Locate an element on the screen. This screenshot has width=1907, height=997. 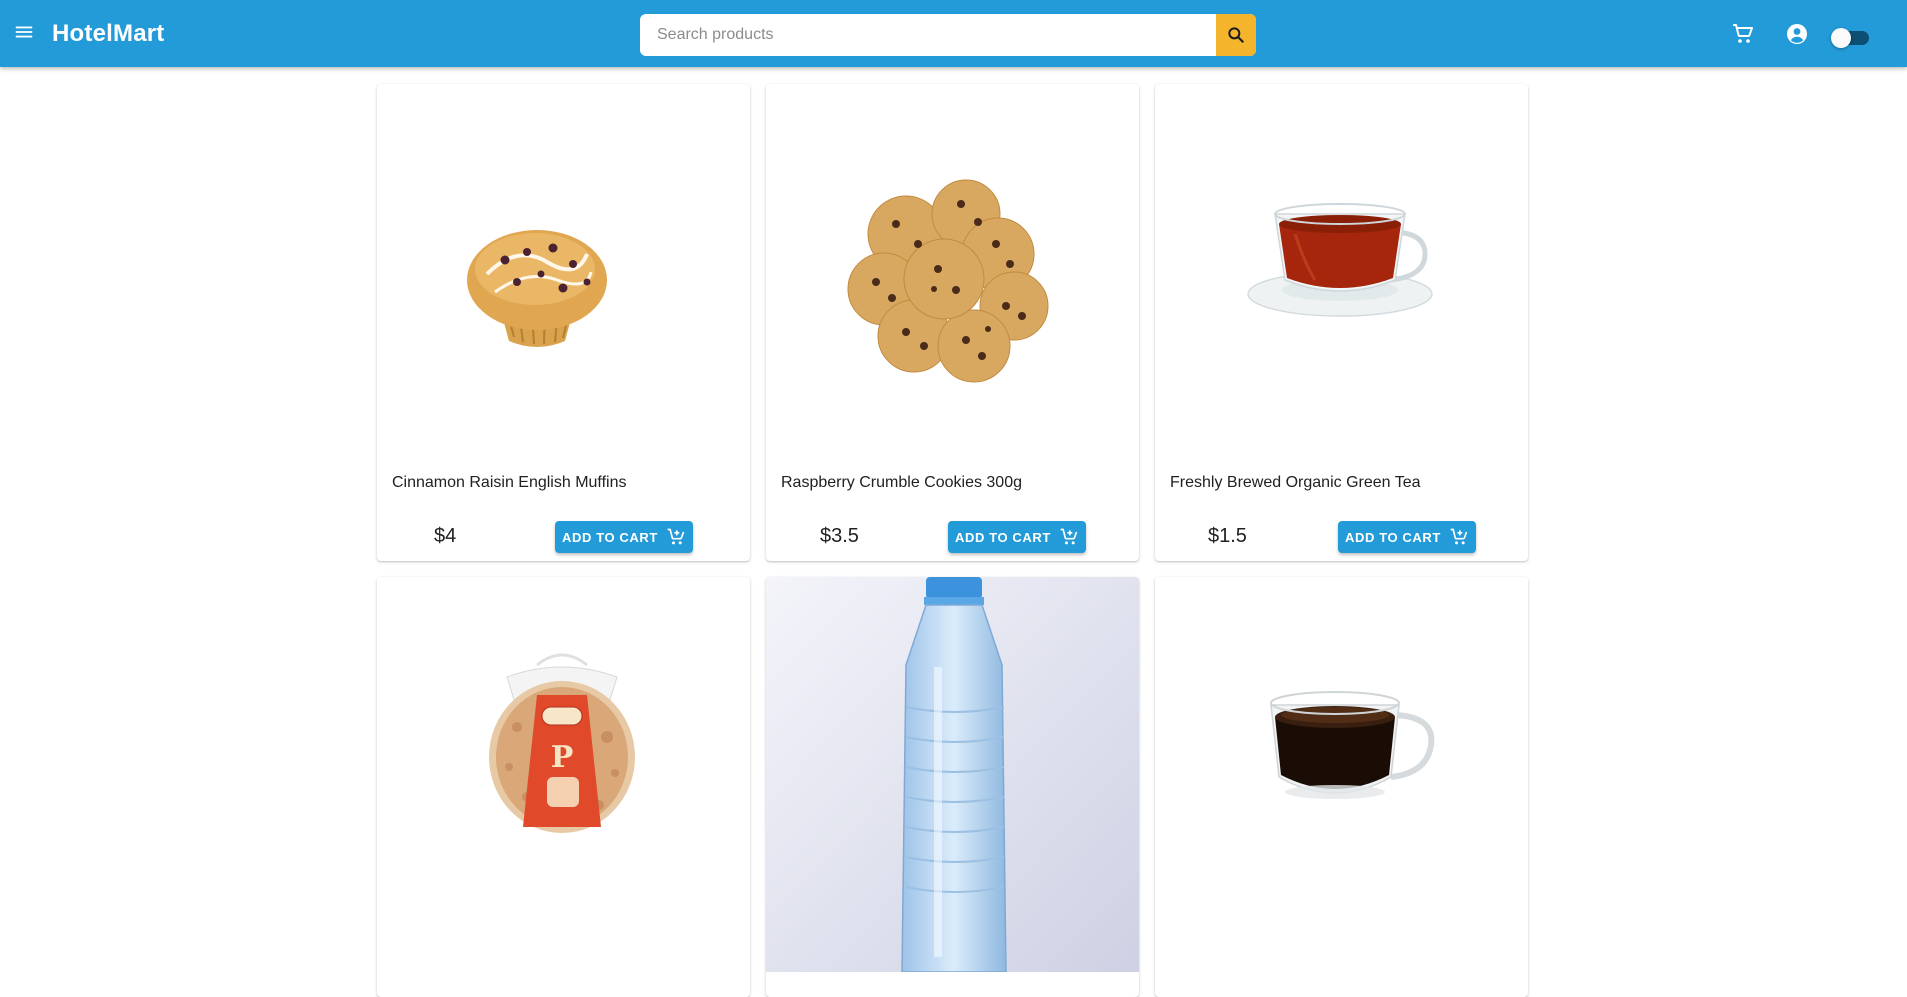
cart-button is located at coordinates (1743, 34).